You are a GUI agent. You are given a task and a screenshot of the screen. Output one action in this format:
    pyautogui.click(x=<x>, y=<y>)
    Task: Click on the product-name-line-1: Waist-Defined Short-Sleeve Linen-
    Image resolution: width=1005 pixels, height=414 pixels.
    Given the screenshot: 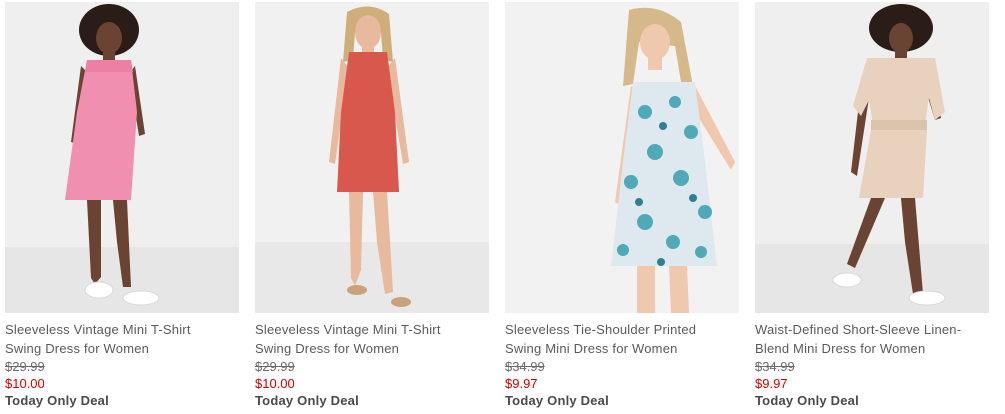 What is the action you would take?
    pyautogui.click(x=858, y=329)
    